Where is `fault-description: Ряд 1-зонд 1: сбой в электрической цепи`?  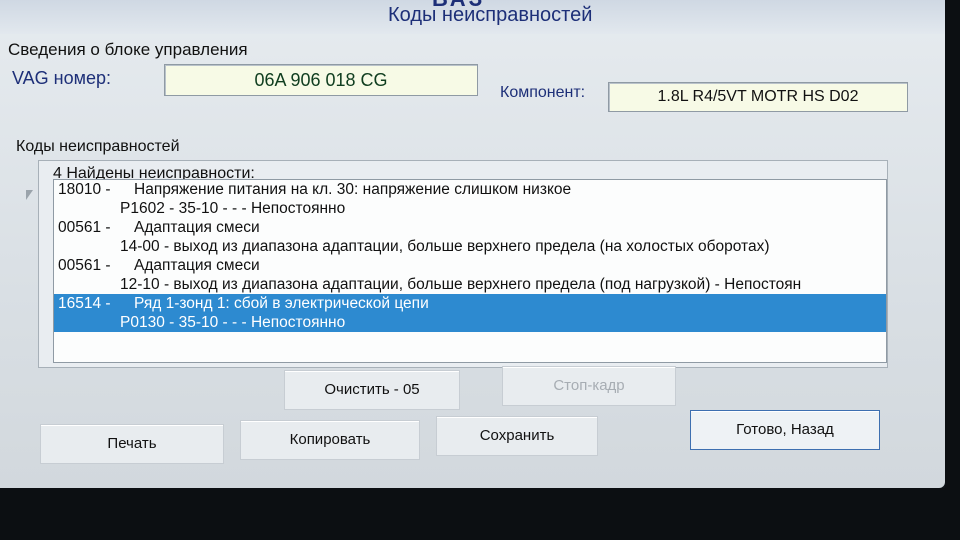
fault-description: Ряд 1-зонд 1: сбой в электрической цепи is located at coordinates (281, 303).